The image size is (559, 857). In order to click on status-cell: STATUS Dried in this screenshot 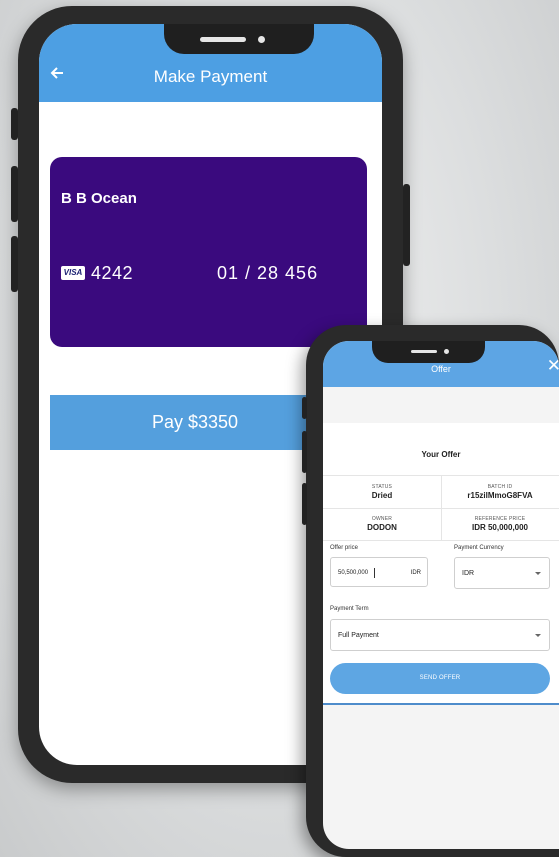, I will do `click(382, 492)`.